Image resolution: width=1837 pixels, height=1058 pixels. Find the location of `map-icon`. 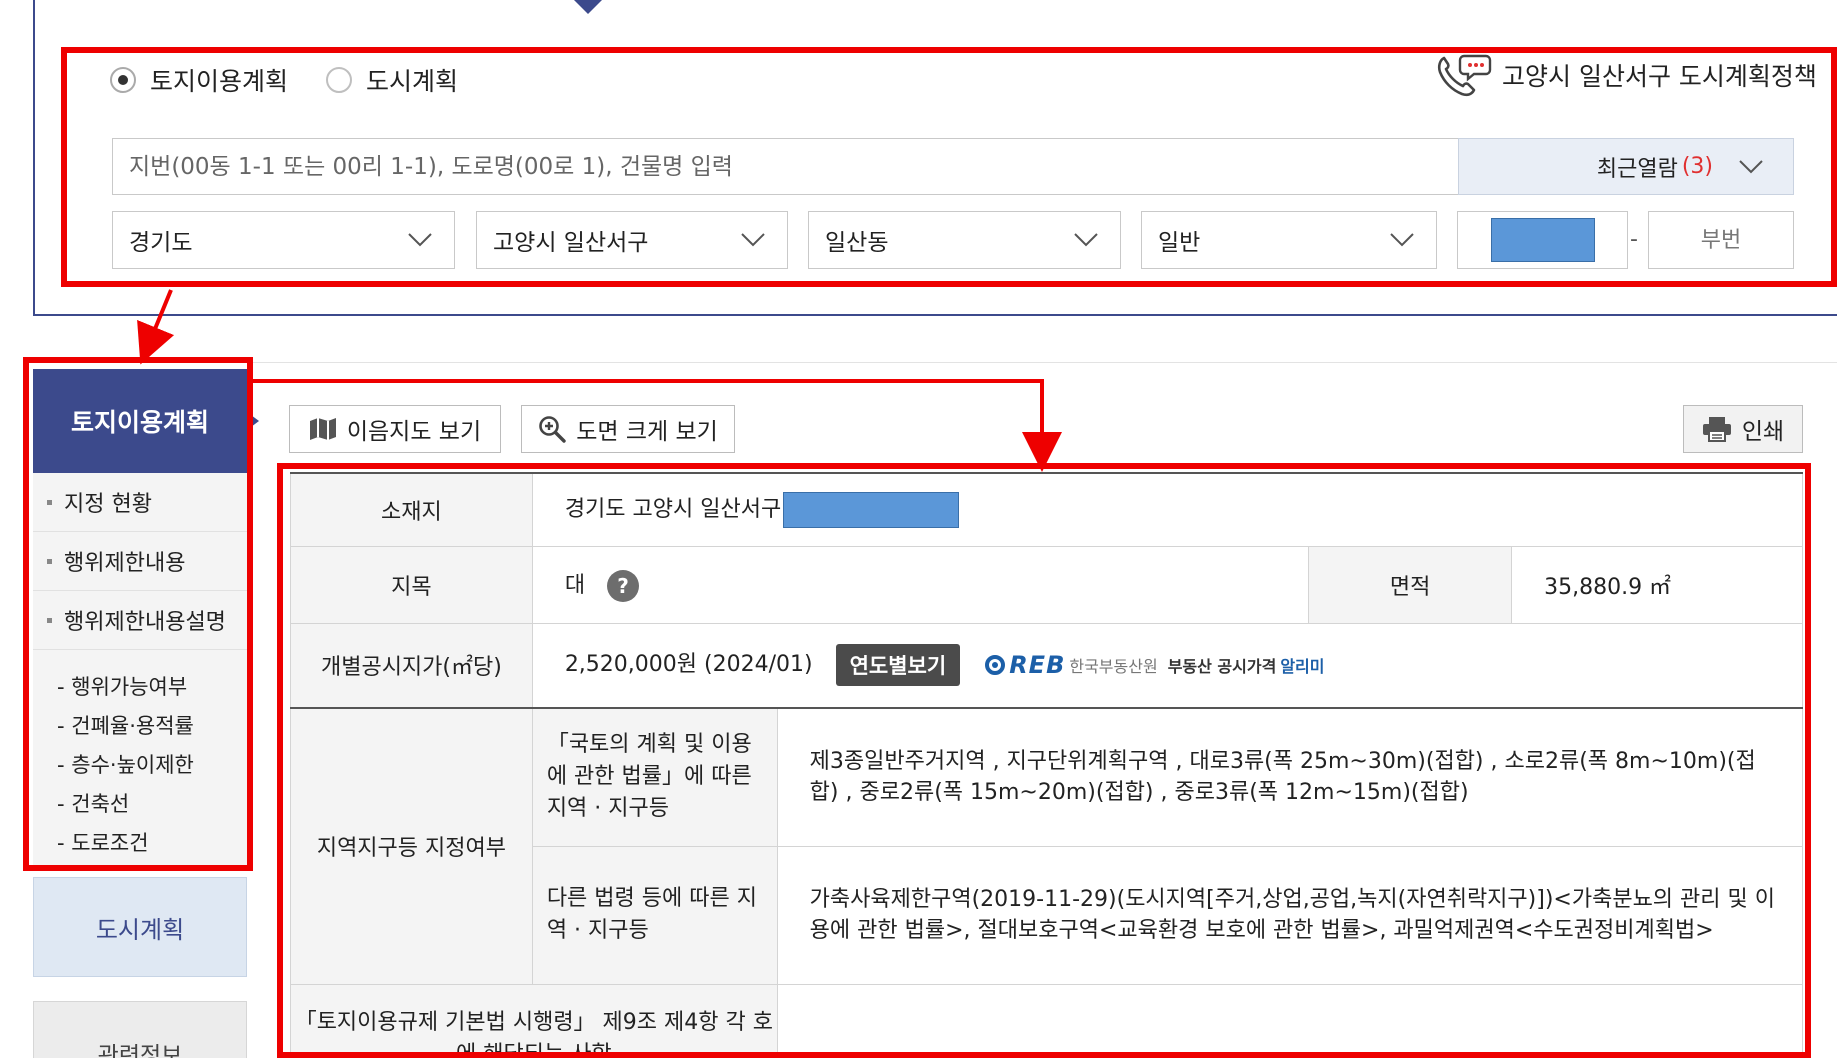

map-icon is located at coordinates (322, 429).